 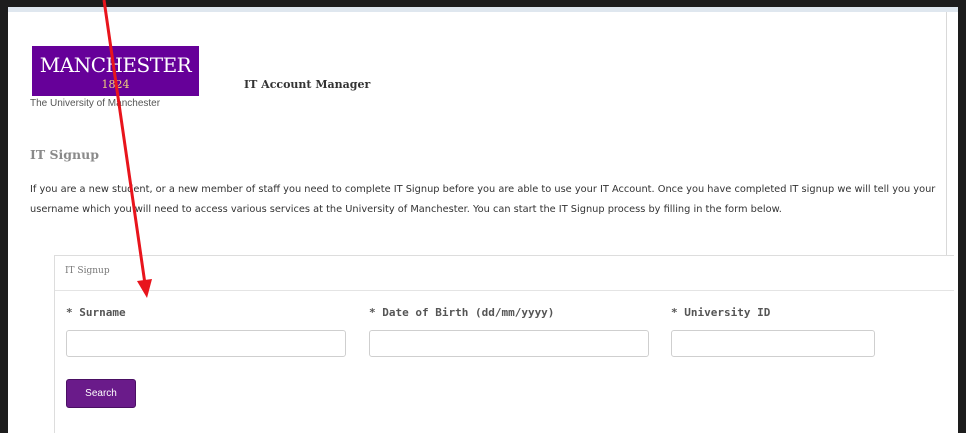 What do you see at coordinates (144, 288) in the screenshot?
I see `arrow-head` at bounding box center [144, 288].